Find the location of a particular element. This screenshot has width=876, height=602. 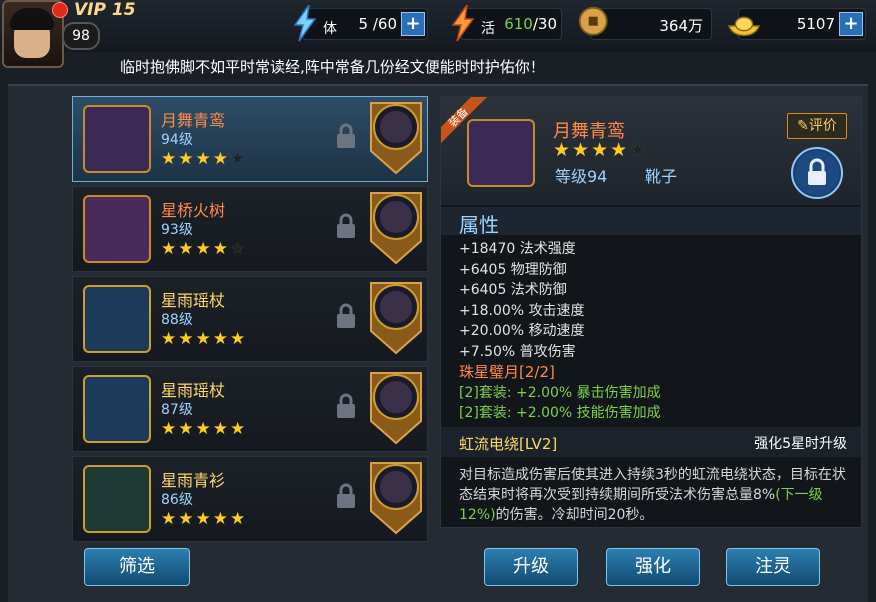

fire-icon is located at coordinates (463, 23).